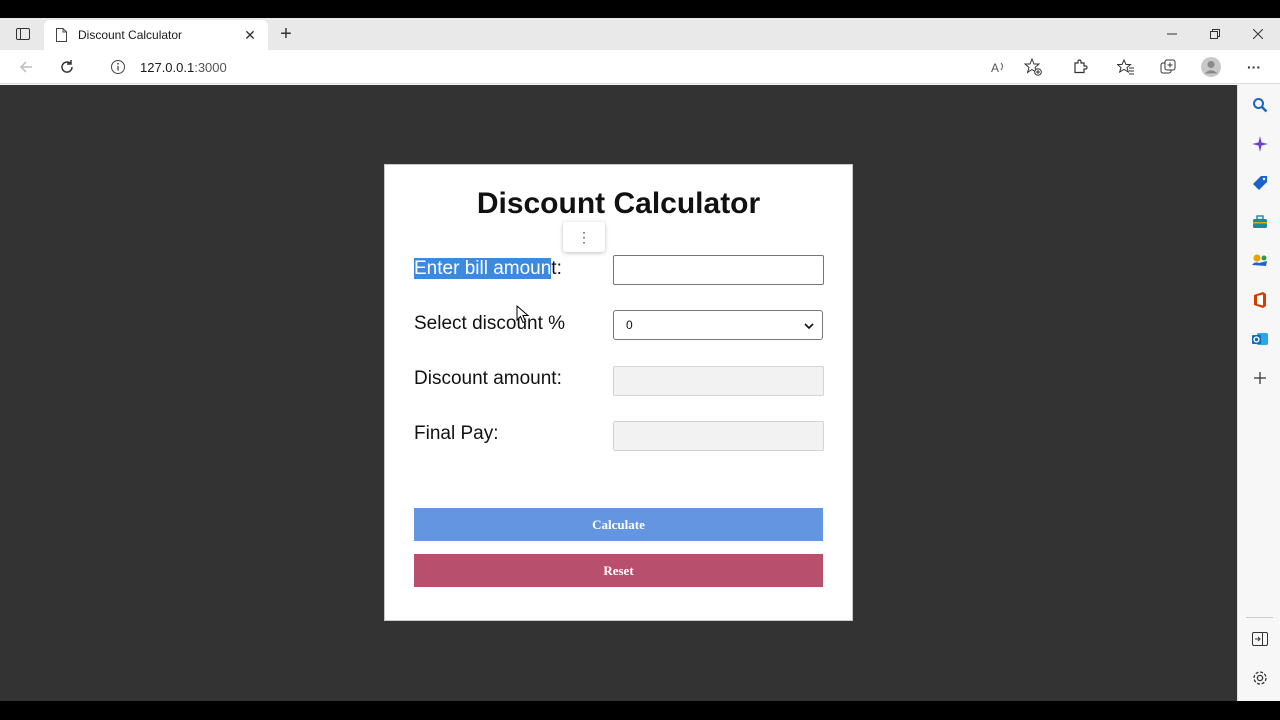 The height and width of the screenshot is (720, 1280). I want to click on tools-icon, so click(1260, 222).